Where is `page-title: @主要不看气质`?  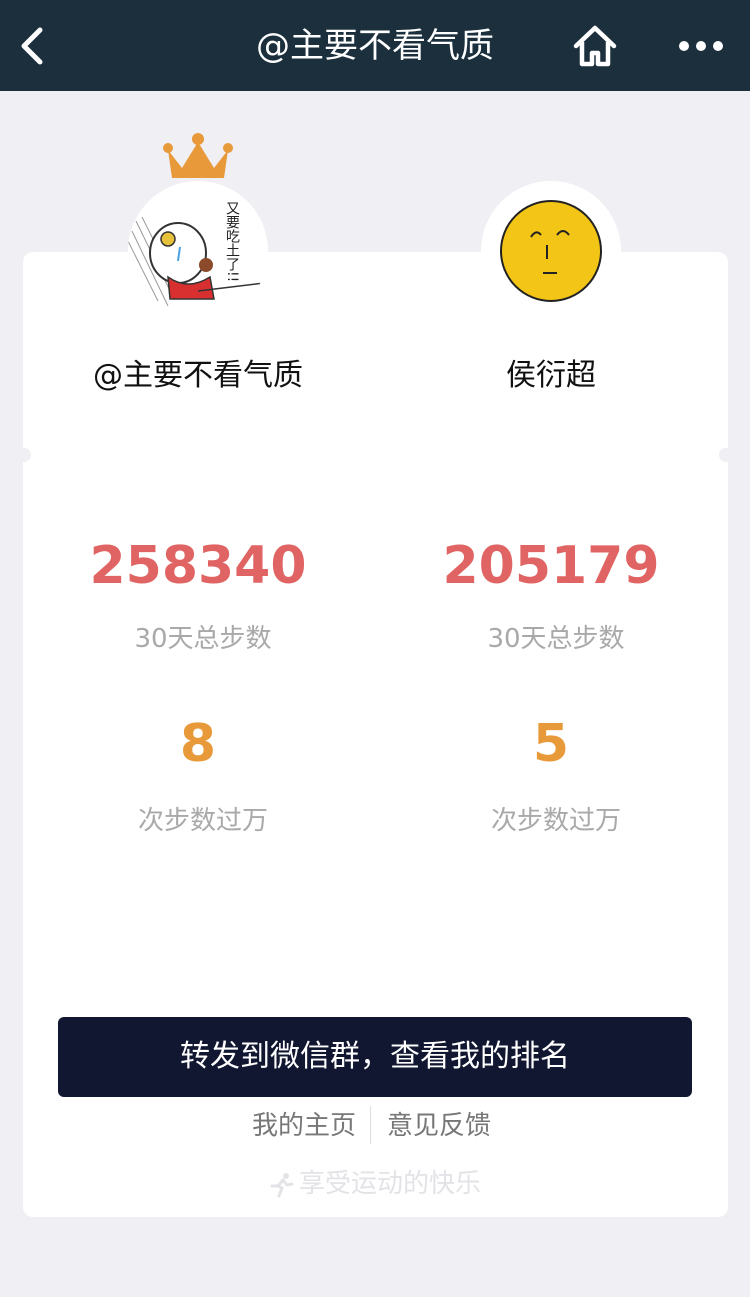
page-title: @主要不看气质 is located at coordinates (375, 46).